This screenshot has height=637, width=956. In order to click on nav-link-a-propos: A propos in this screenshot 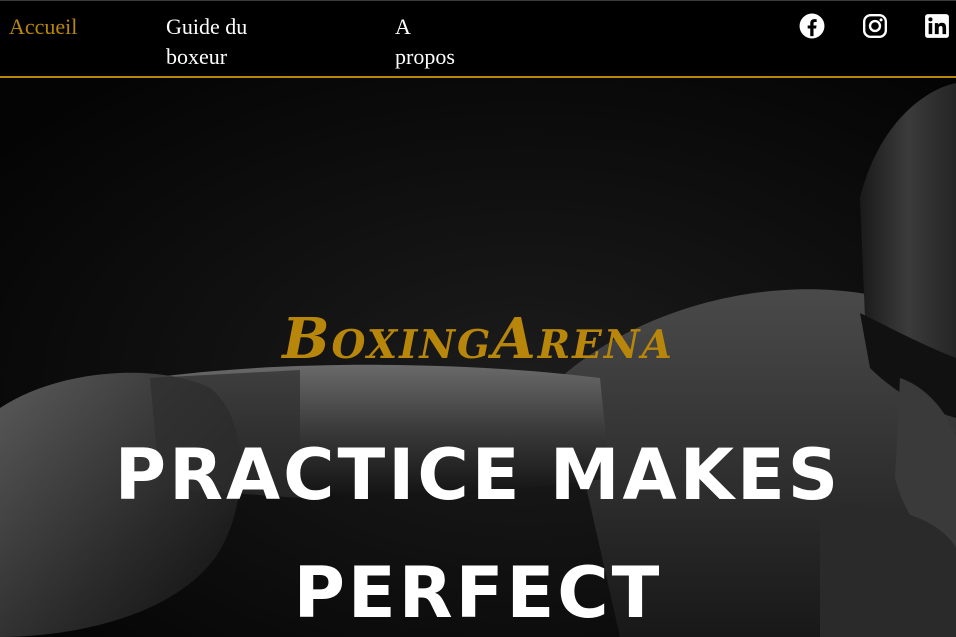, I will do `click(435, 42)`.